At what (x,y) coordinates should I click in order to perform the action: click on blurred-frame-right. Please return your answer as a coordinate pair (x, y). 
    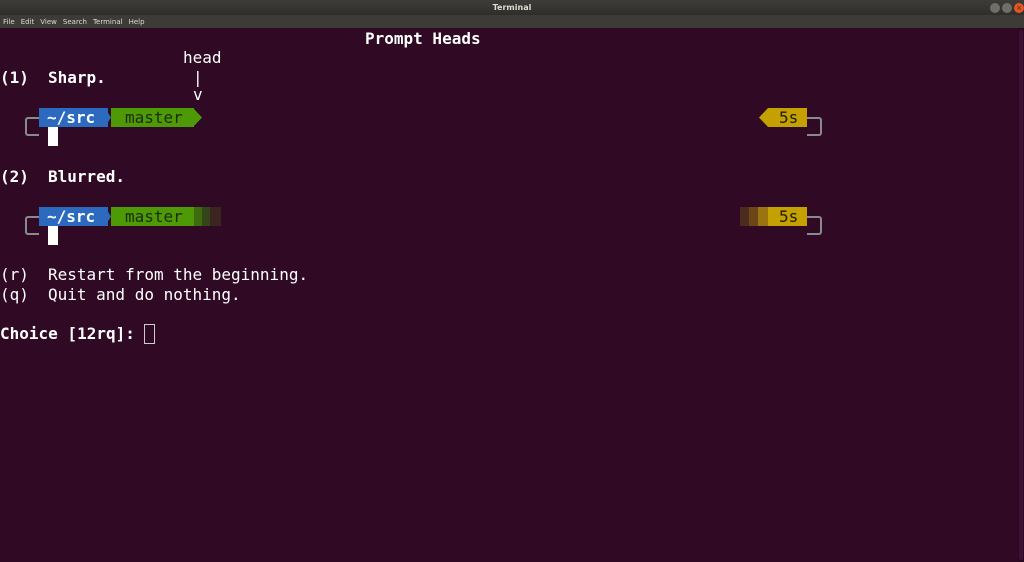
    Looking at the image, I should click on (814, 225).